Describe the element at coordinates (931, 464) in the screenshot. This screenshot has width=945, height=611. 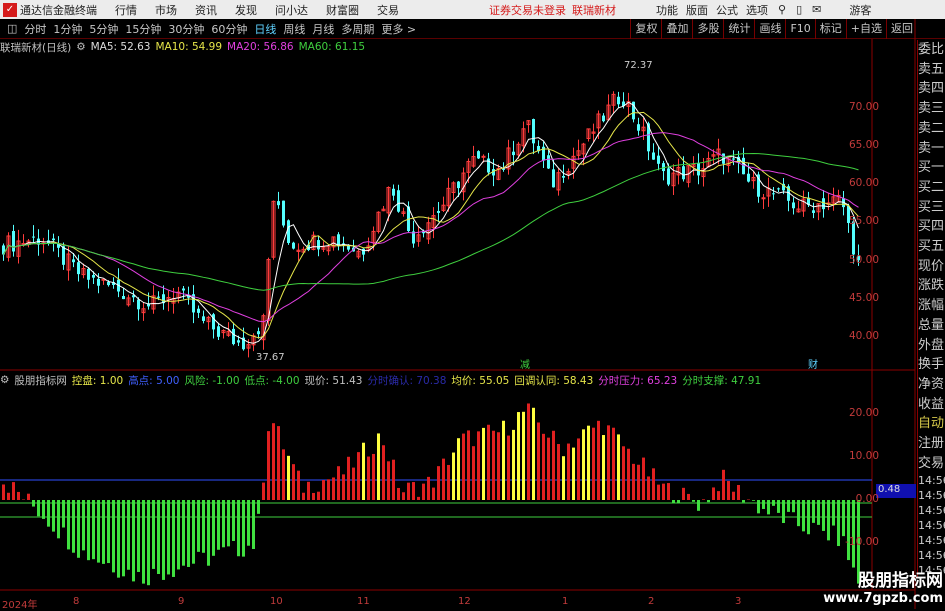
I see `quote-action: 交易` at that location.